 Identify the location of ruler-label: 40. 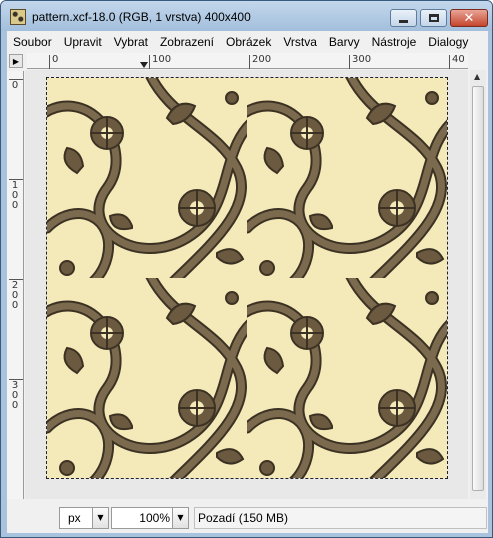
(458, 59).